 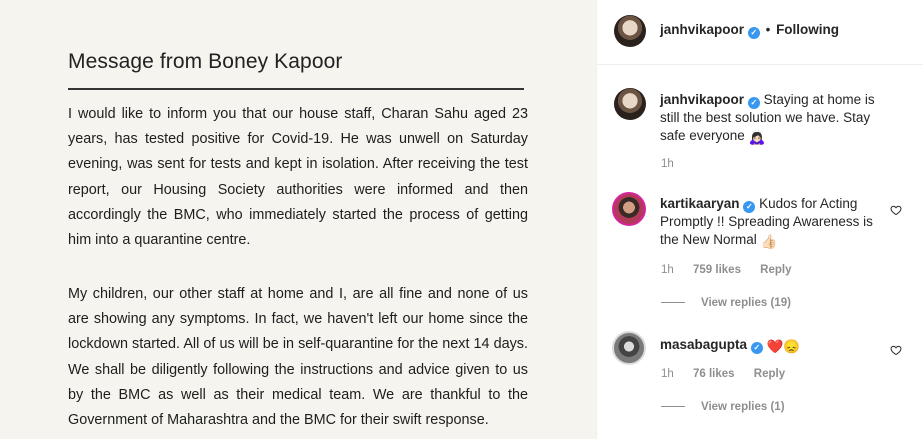 I want to click on view-replies-button: View replies (1), so click(x=723, y=407).